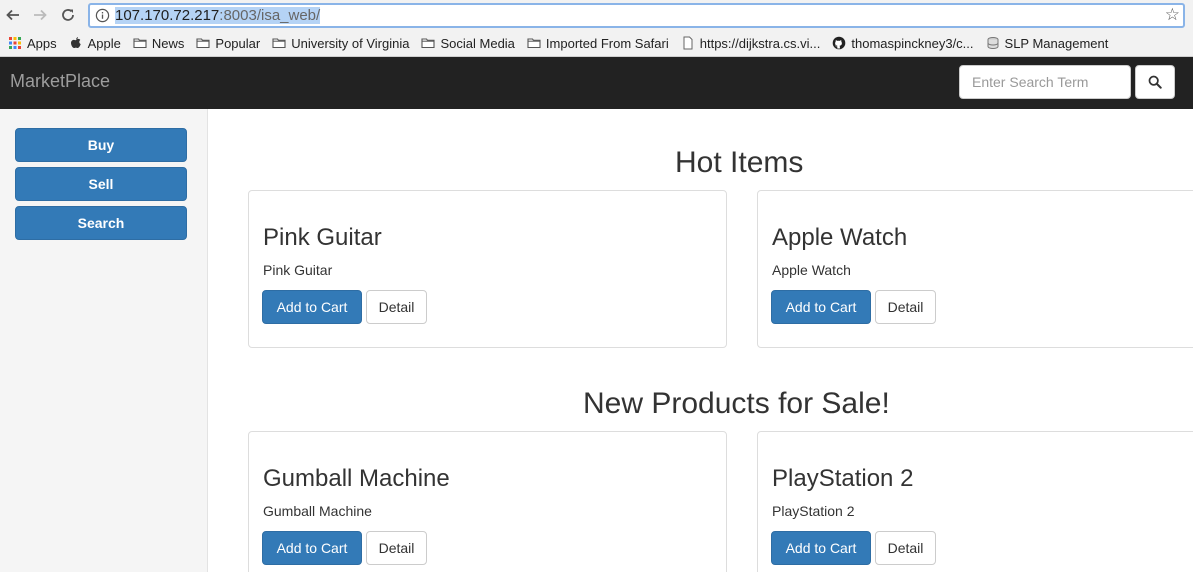 Image resolution: width=1193 pixels, height=572 pixels. I want to click on search-nav-button: Search, so click(101, 223).